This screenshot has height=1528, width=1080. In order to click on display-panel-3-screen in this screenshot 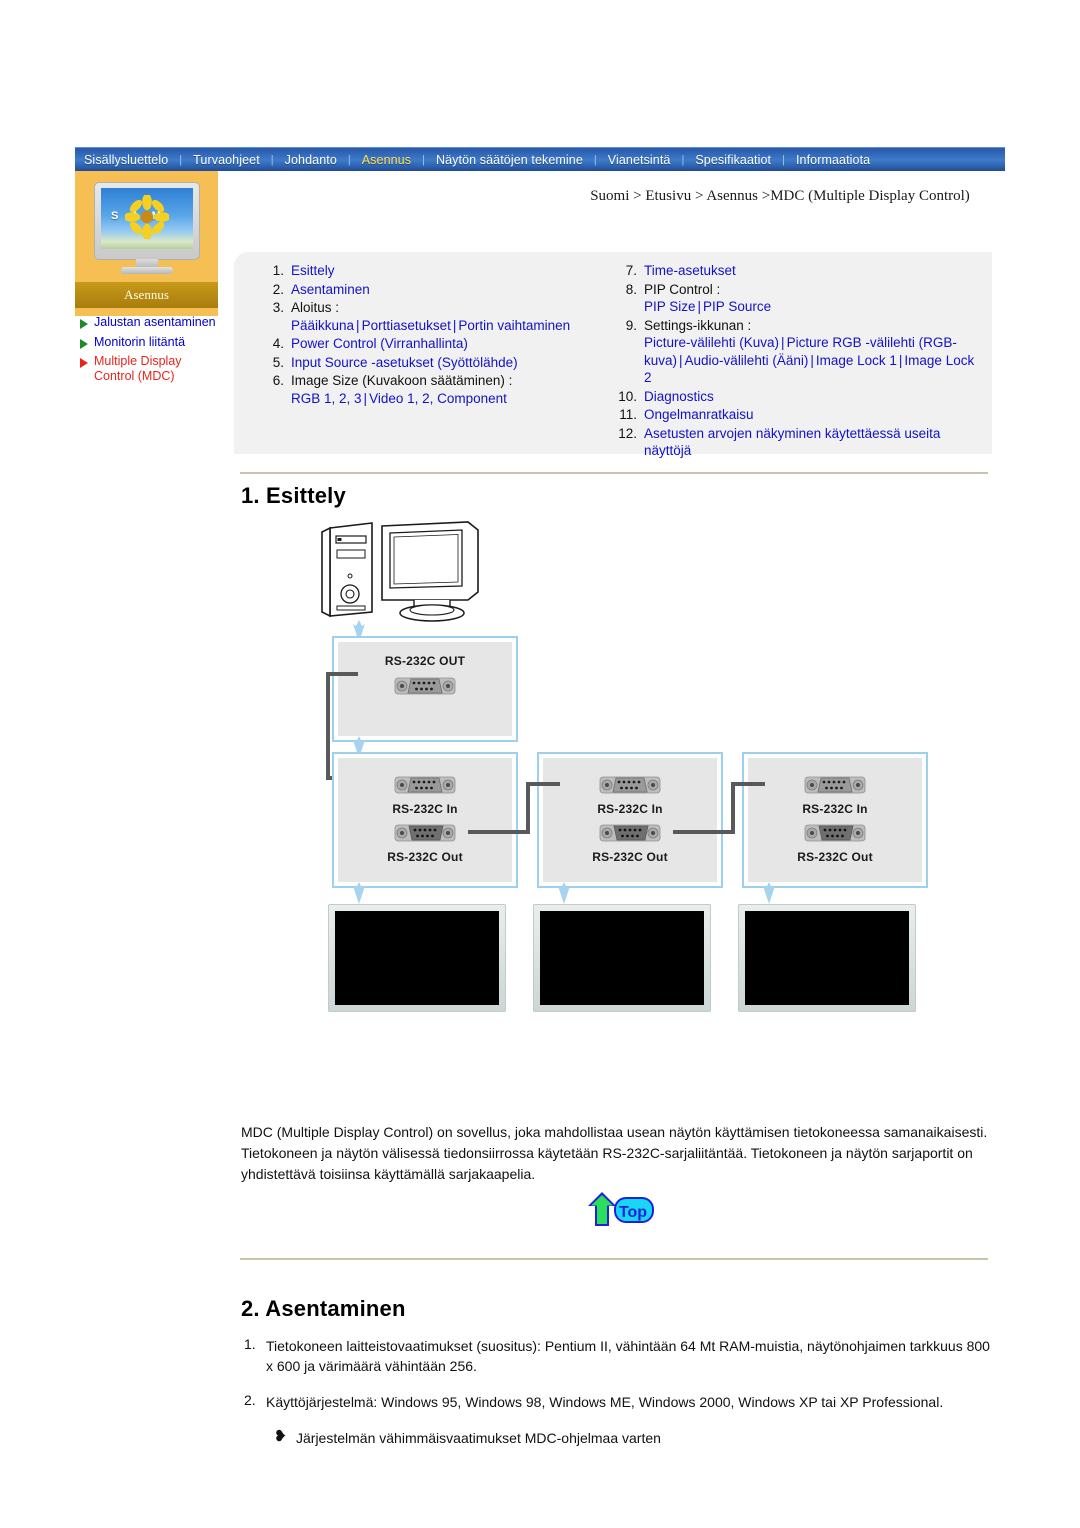, I will do `click(827, 958)`.